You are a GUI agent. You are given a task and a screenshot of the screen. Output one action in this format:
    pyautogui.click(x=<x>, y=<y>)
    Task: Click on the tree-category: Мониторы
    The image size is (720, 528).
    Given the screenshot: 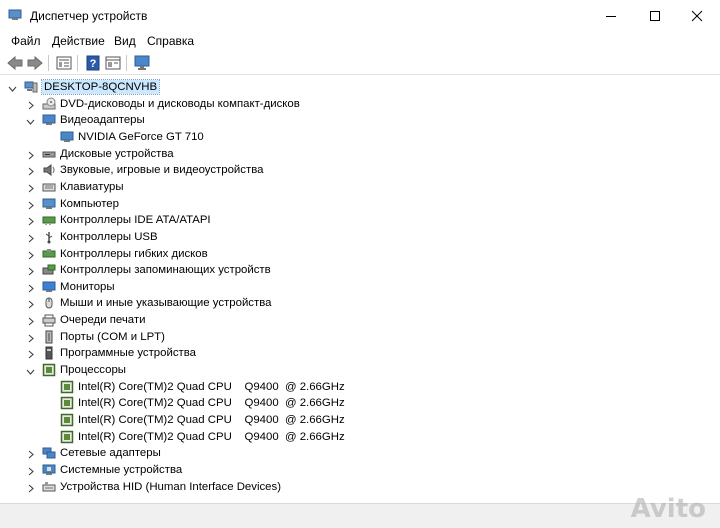 What is the action you would take?
    pyautogui.click(x=350, y=287)
    